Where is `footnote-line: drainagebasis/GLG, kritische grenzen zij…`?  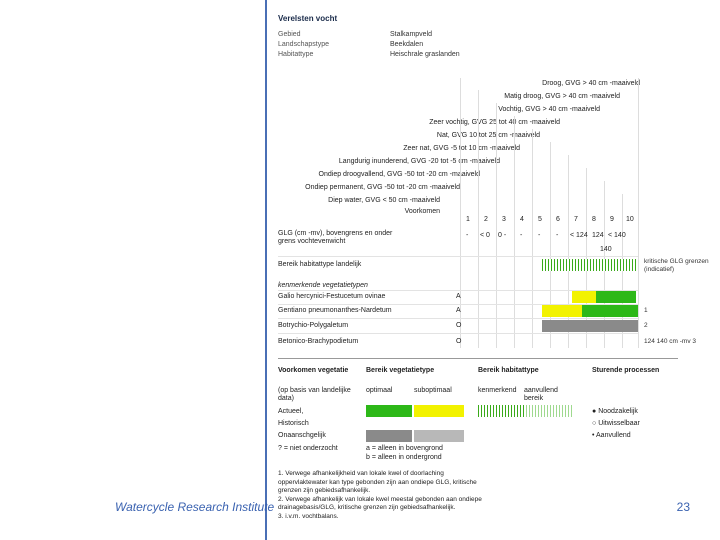
footnote-line: drainagebasis/GLG, kritische grenzen zij… is located at coordinates (367, 507).